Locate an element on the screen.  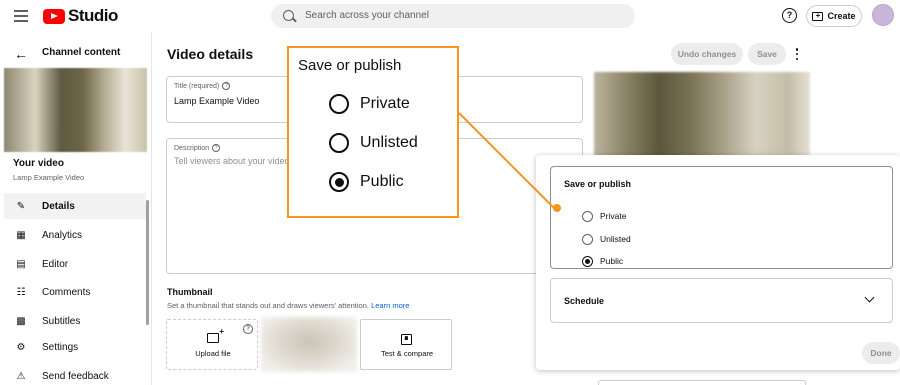
schedule-label: Schedule is located at coordinates (584, 301).